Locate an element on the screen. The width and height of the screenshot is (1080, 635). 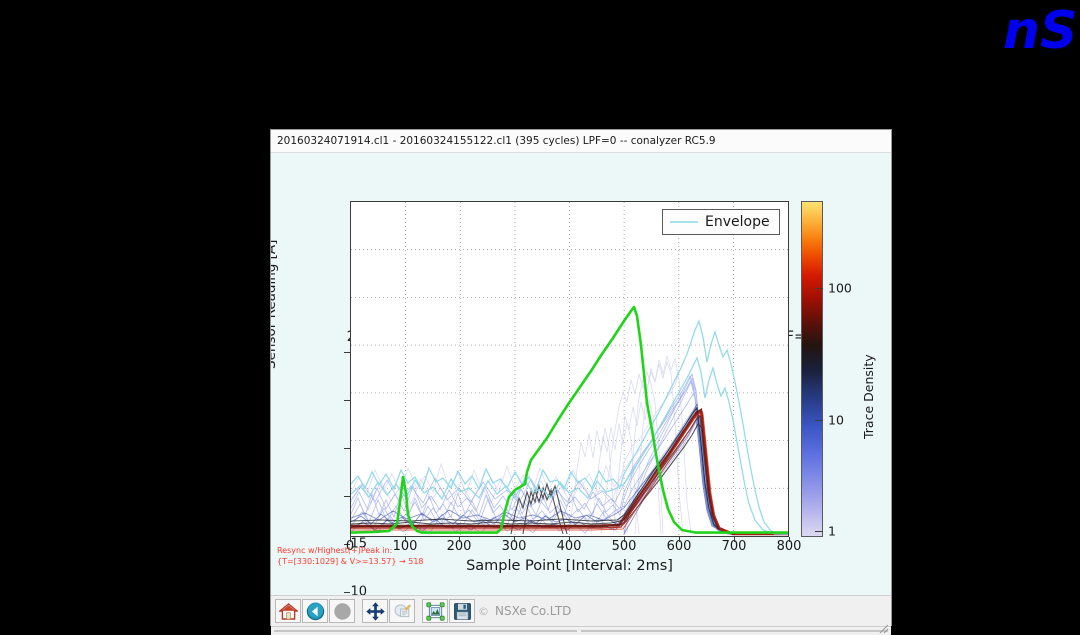
nsx-logo-text: nSX is located at coordinates (1039, 29).